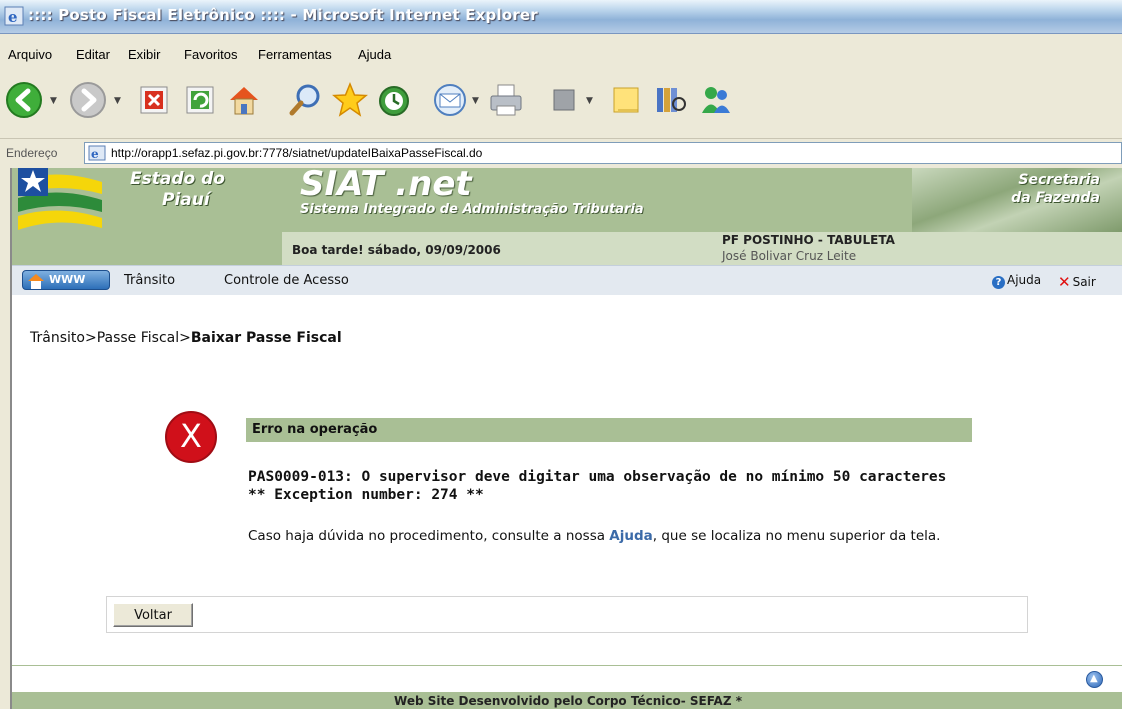 This screenshot has height=709, width=1122. I want to click on back-icon, so click(24, 100).